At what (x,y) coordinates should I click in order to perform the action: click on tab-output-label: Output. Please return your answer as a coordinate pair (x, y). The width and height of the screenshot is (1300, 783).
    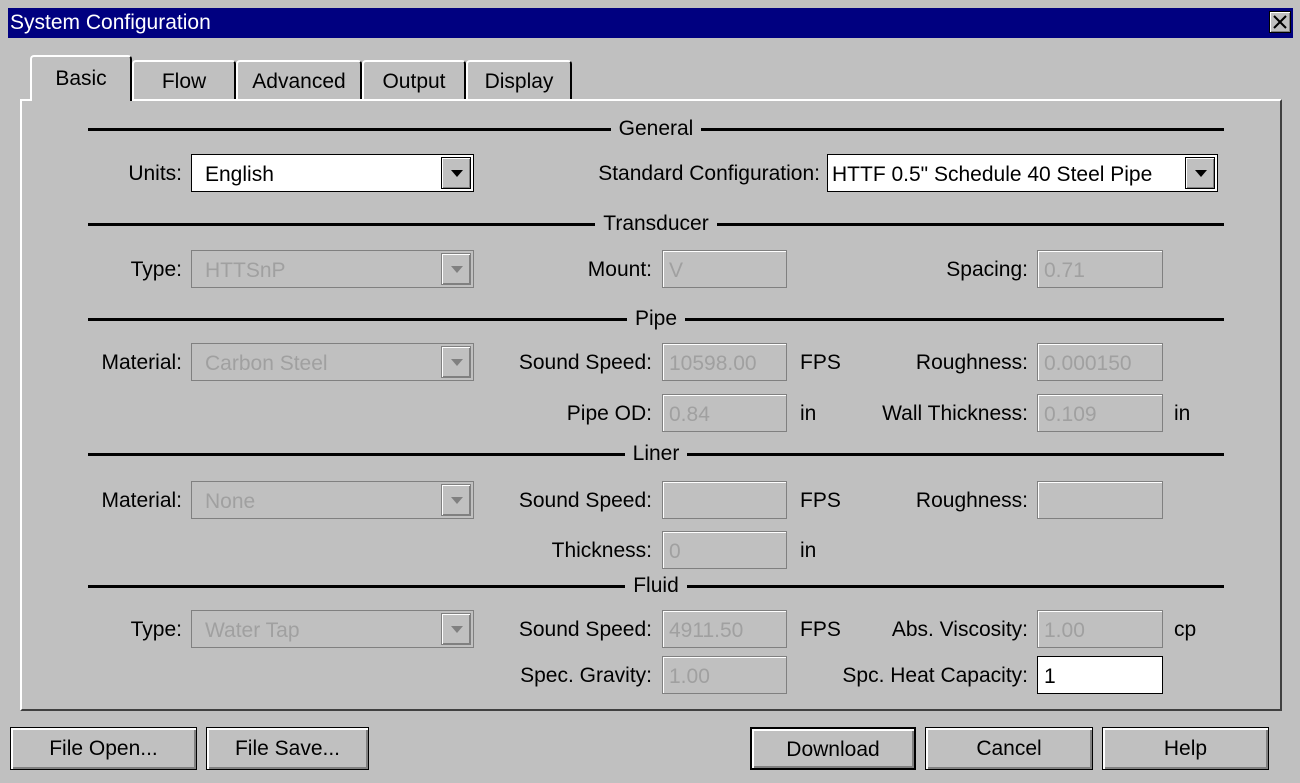
    Looking at the image, I should click on (414, 81).